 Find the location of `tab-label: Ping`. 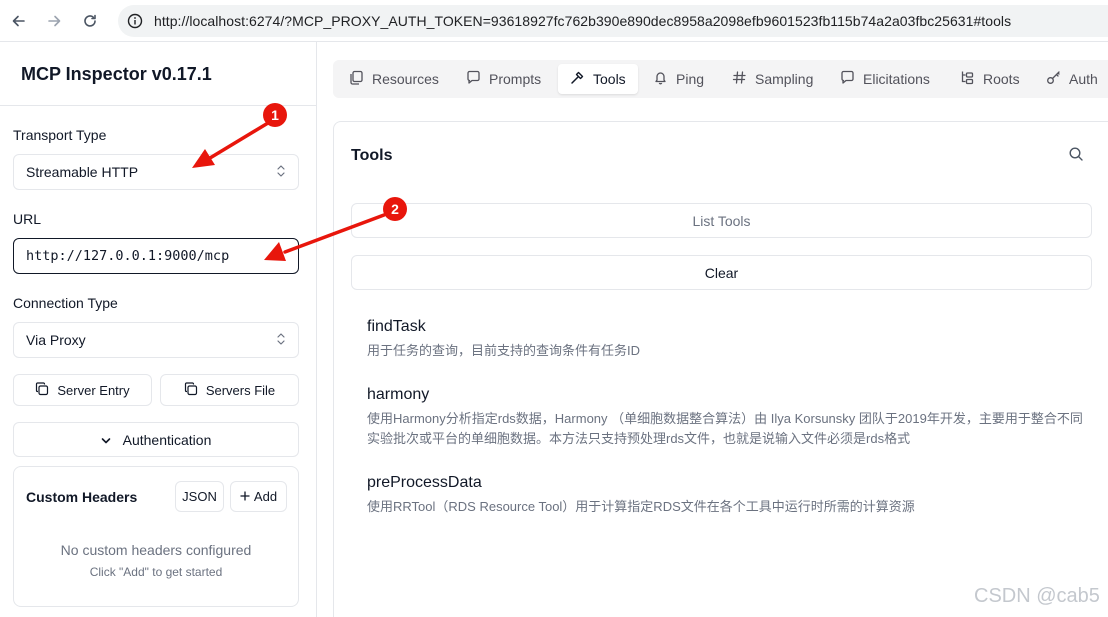

tab-label: Ping is located at coordinates (690, 79).